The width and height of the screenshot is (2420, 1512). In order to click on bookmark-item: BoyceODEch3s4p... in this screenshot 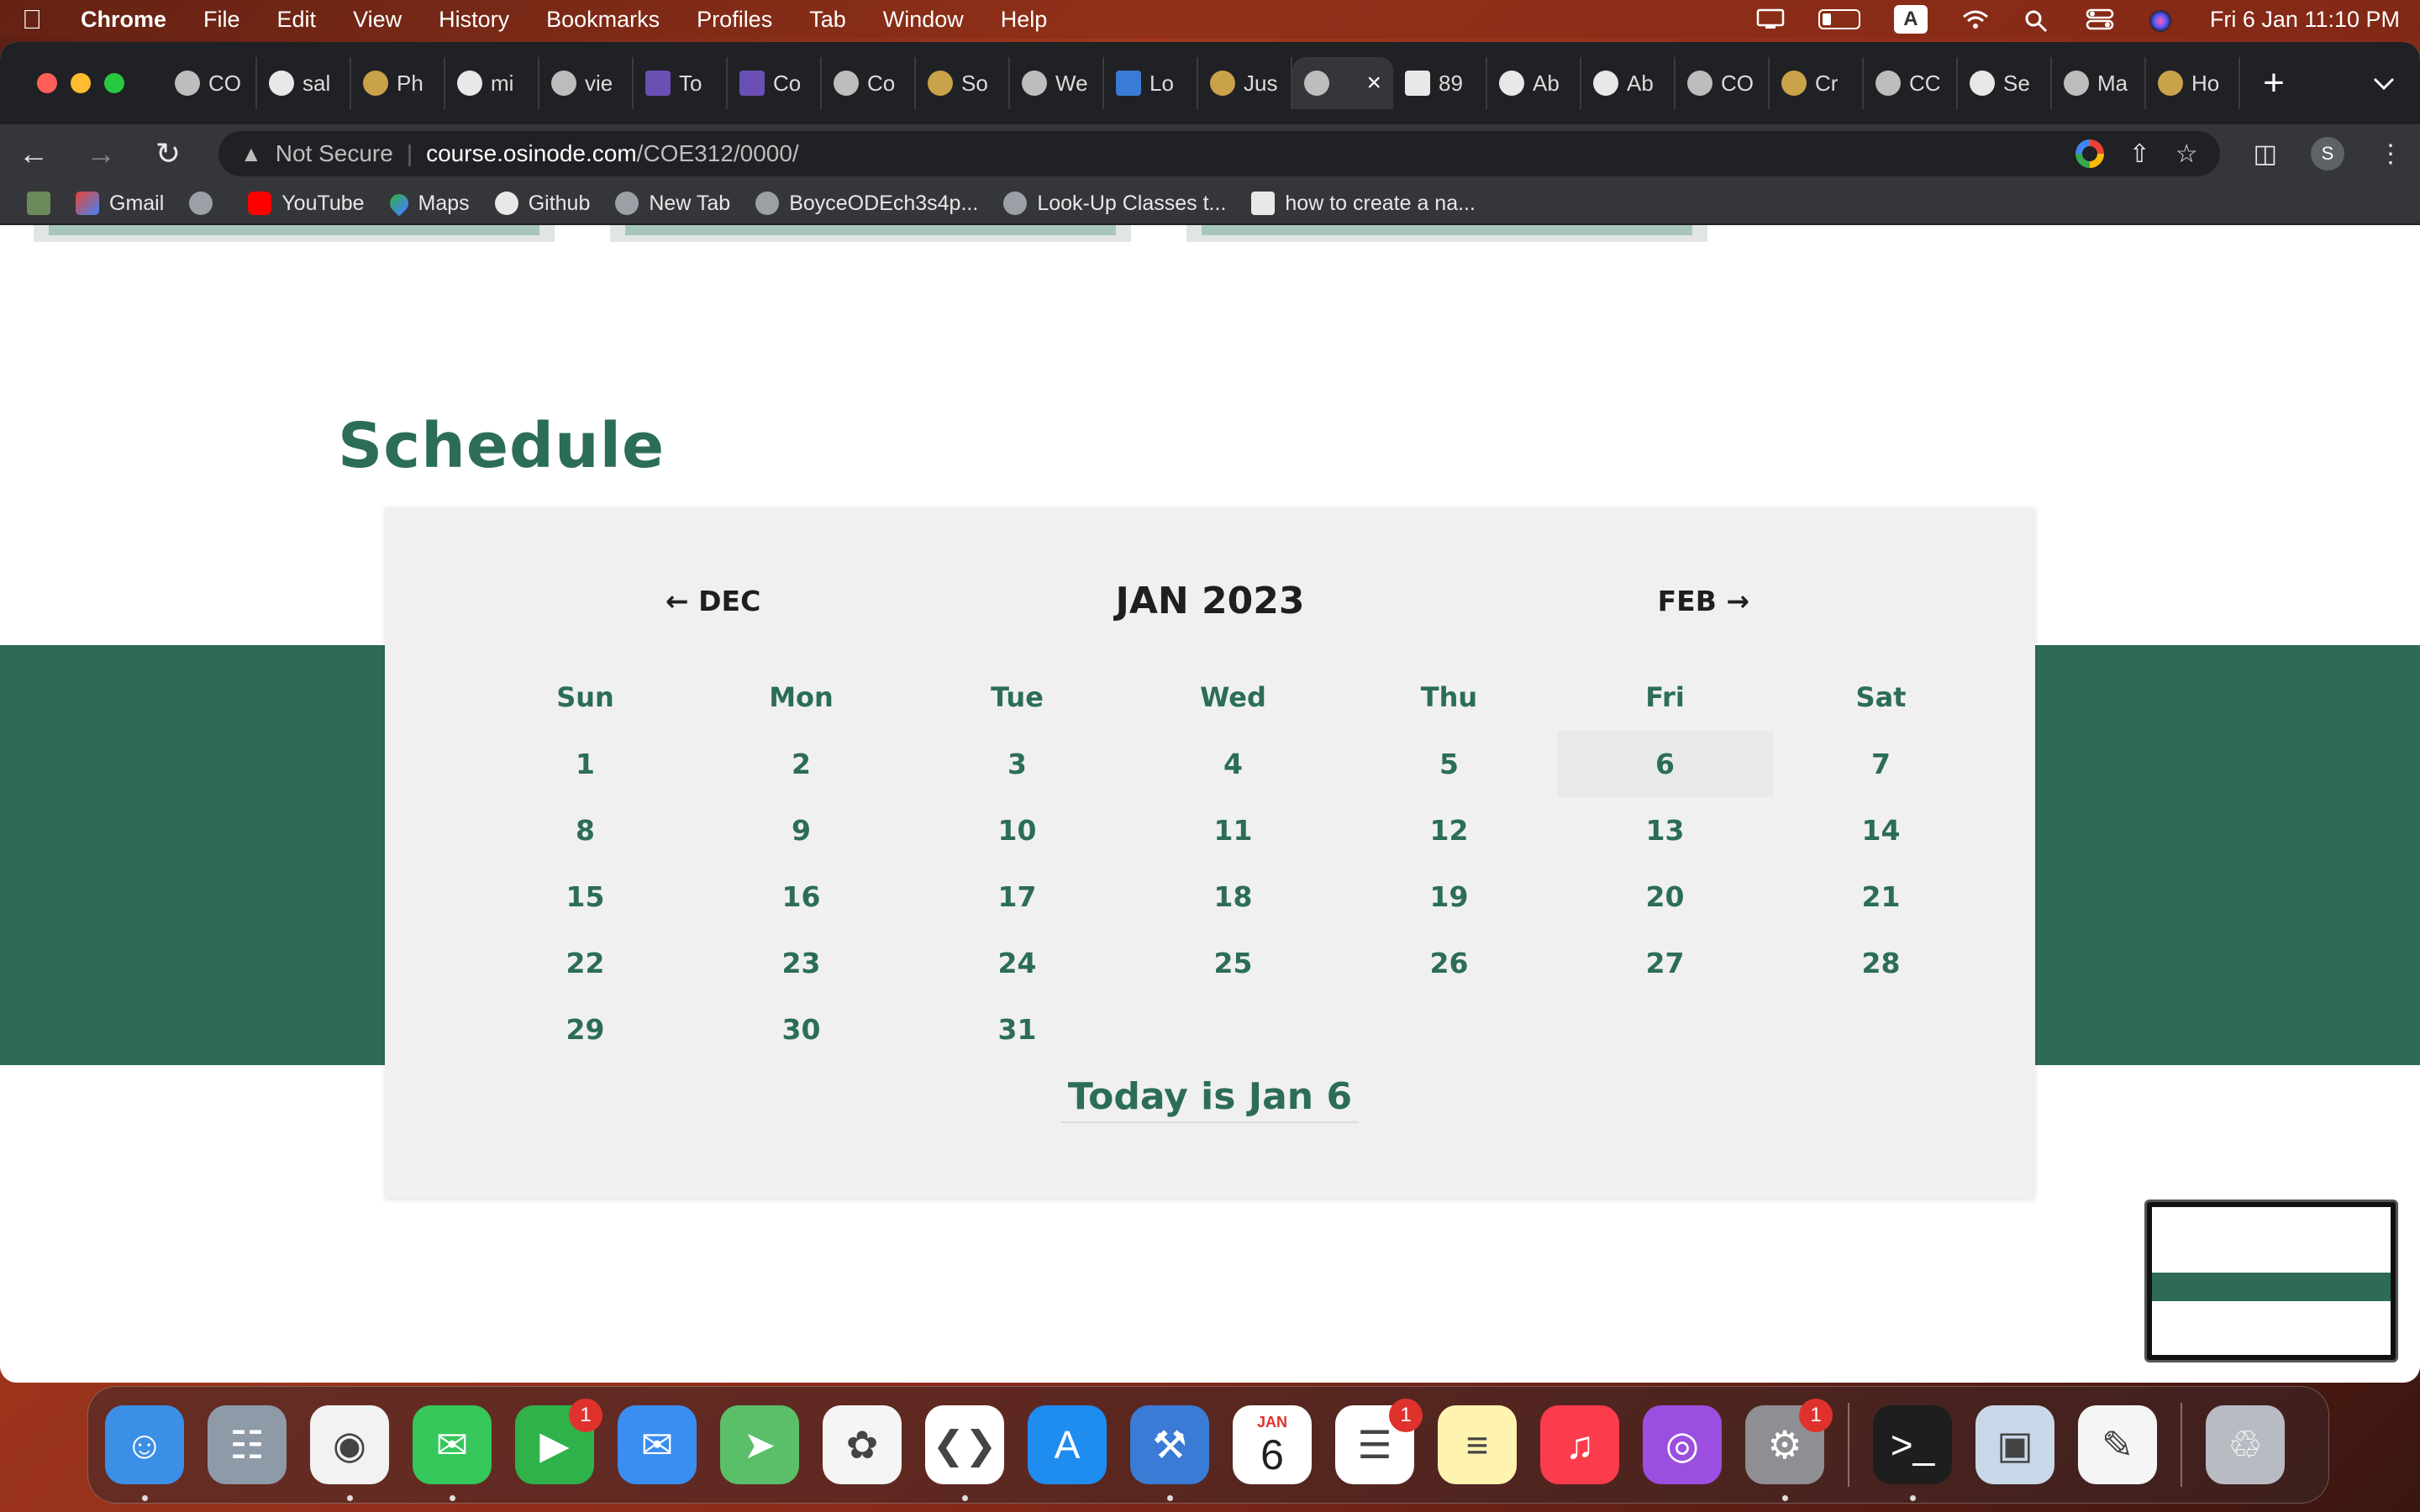, I will do `click(867, 204)`.